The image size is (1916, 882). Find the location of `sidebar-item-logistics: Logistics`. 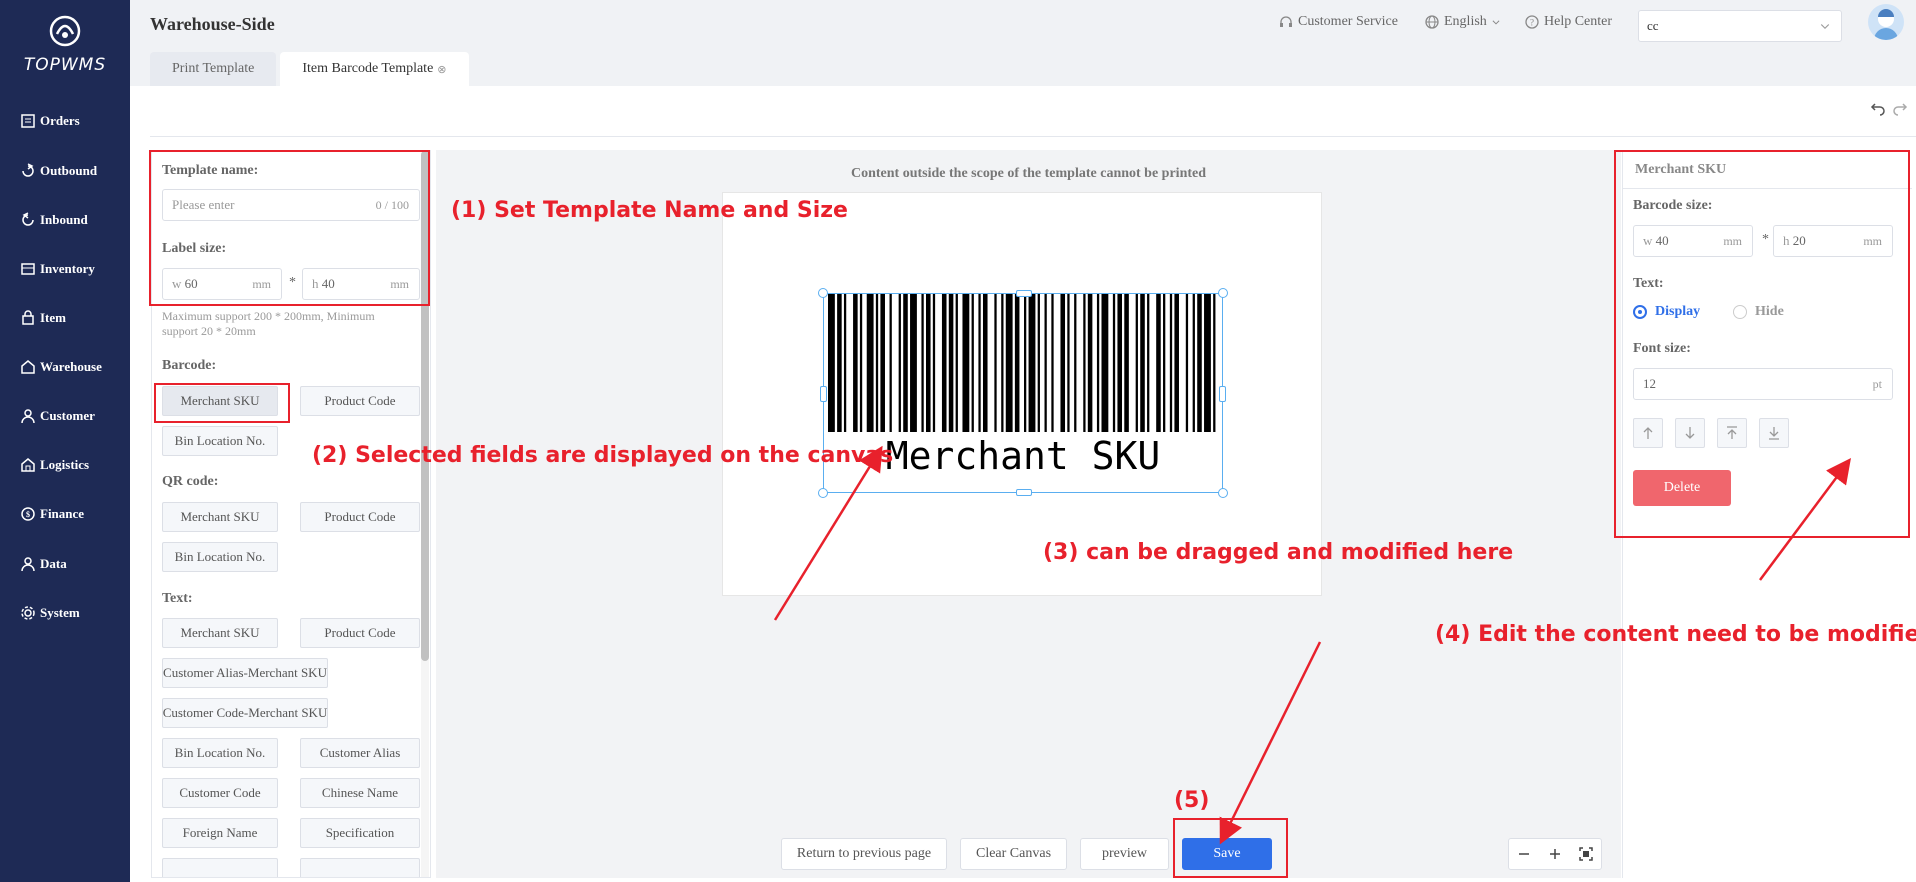

sidebar-item-logistics: Logistics is located at coordinates (54, 465).